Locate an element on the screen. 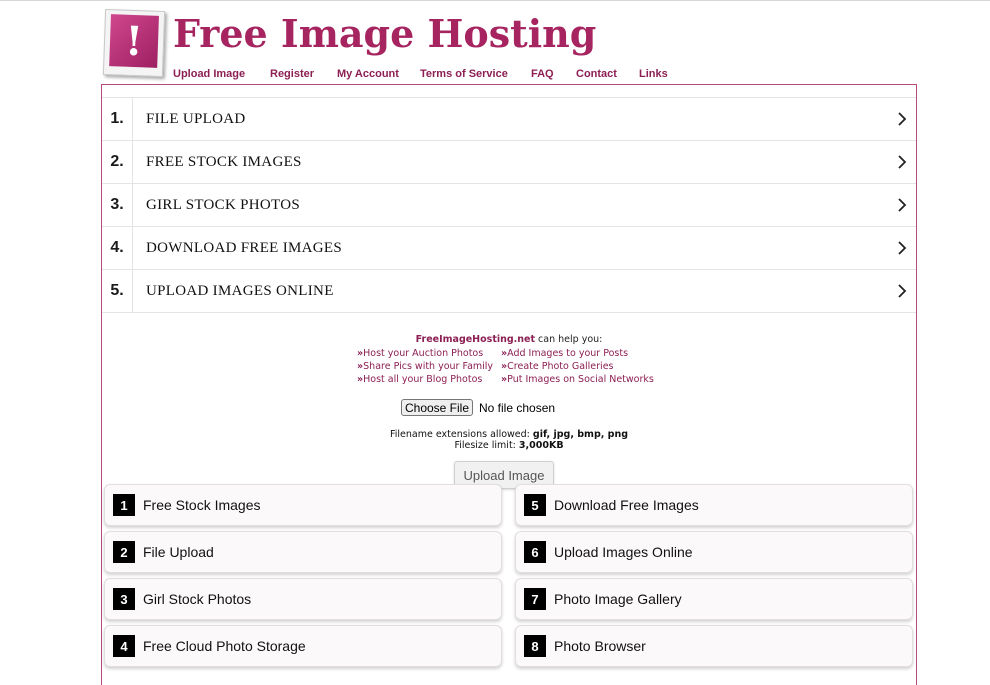  nav-register: Register is located at coordinates (292, 74).